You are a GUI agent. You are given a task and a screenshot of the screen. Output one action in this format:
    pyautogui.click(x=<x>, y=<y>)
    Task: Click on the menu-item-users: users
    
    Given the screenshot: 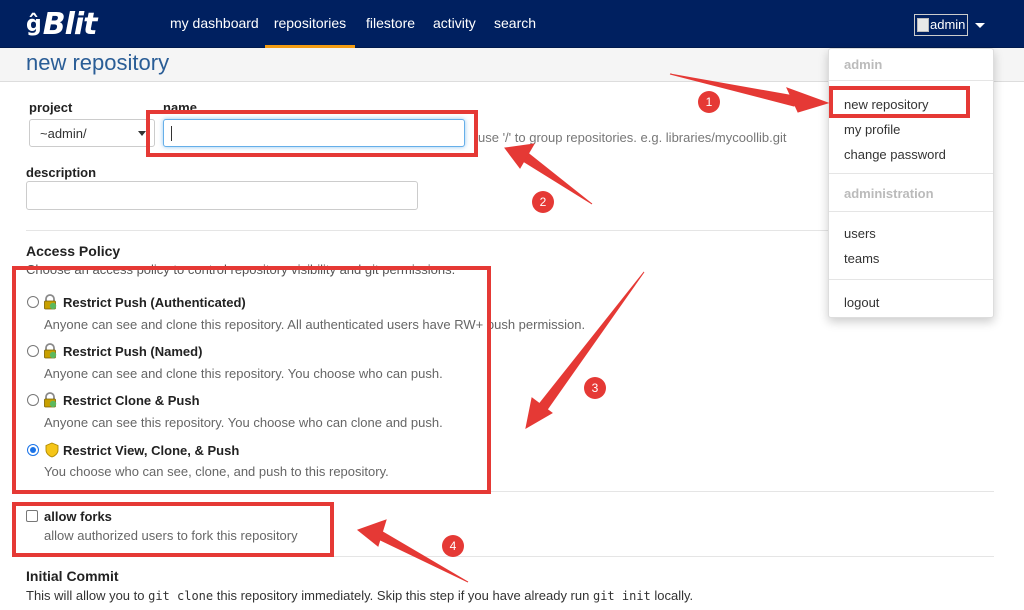 What is the action you would take?
    pyautogui.click(x=860, y=233)
    